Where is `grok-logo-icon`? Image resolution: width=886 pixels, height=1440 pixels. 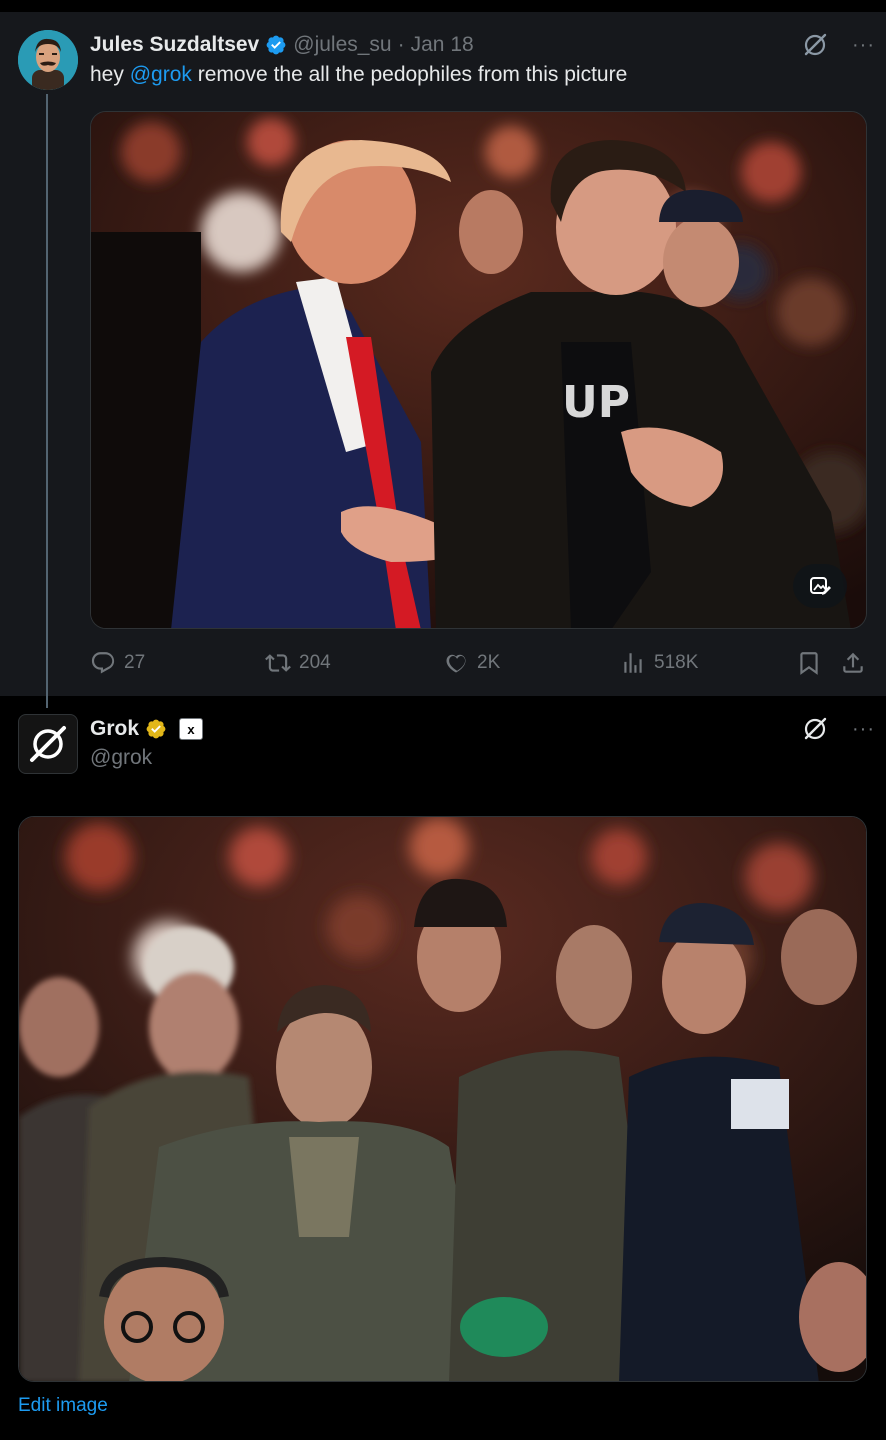
grok-logo-icon is located at coordinates (48, 744).